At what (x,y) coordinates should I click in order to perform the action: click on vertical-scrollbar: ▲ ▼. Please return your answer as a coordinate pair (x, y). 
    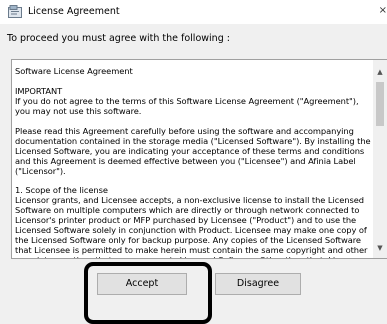
    Looking at the image, I should click on (380, 159).